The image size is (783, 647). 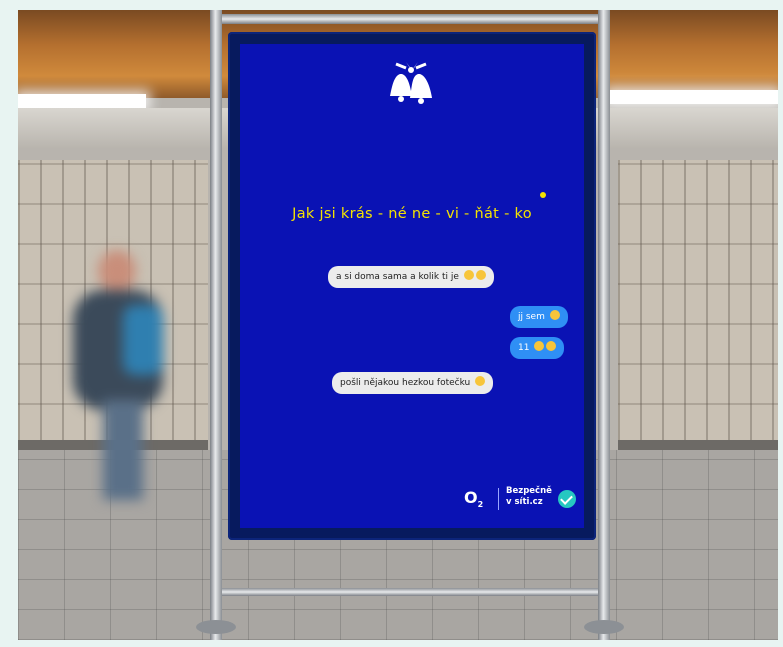 What do you see at coordinates (405, 383) in the screenshot?
I see `message-text: pošli nějakou hezkou fotečku` at bounding box center [405, 383].